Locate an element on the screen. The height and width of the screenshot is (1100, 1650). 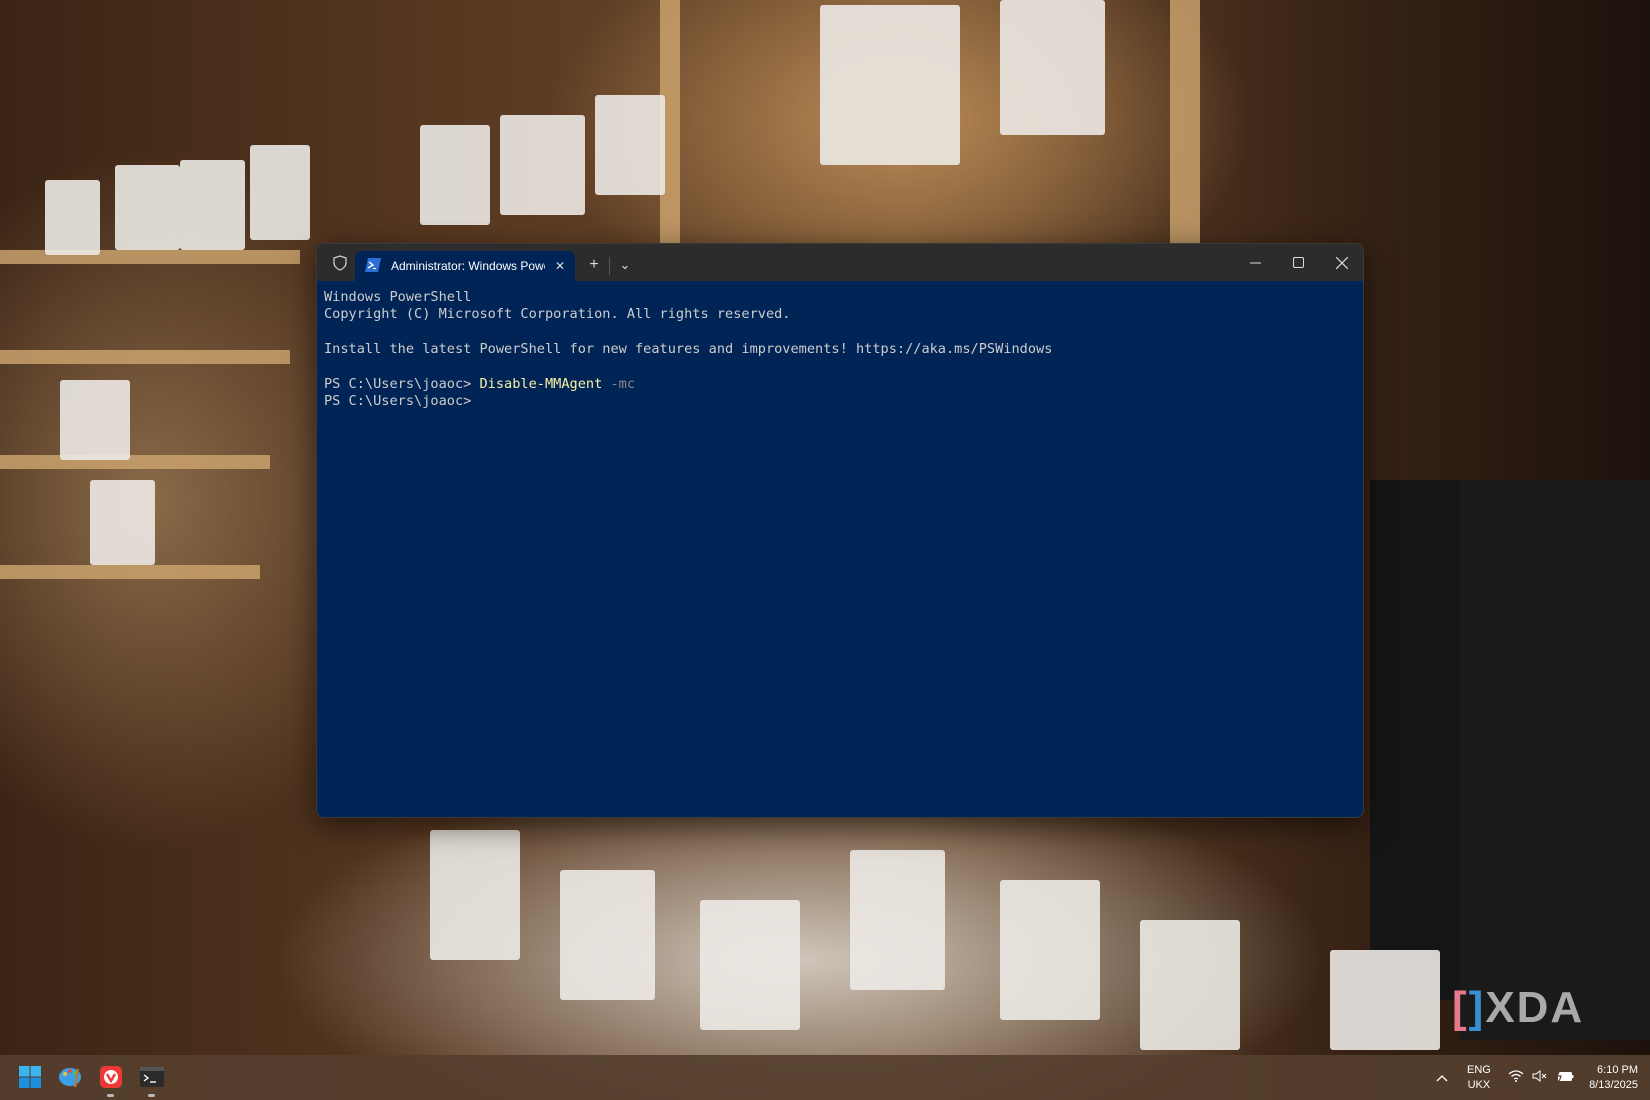
paint-app-icon is located at coordinates (71, 1077).